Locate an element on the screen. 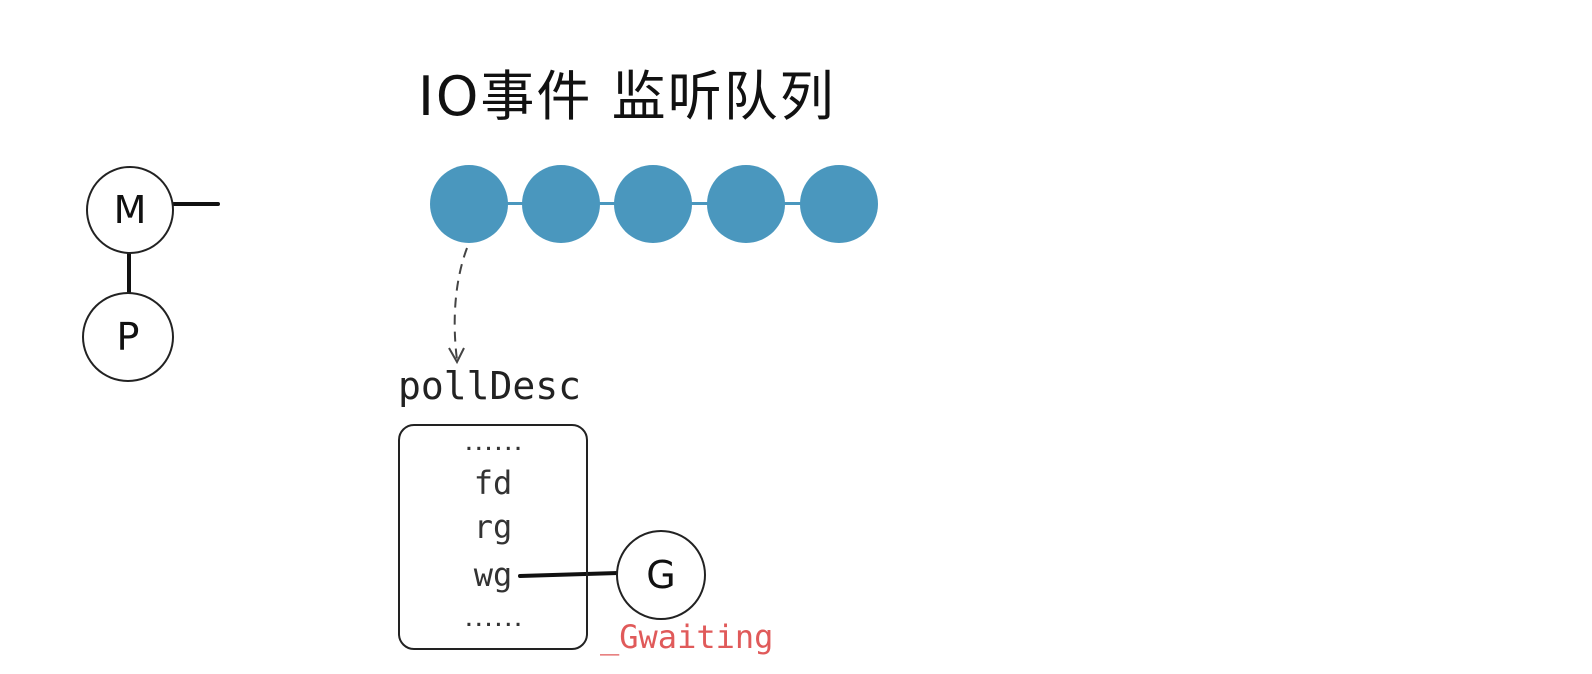  p-node-label: P is located at coordinates (128, 337).